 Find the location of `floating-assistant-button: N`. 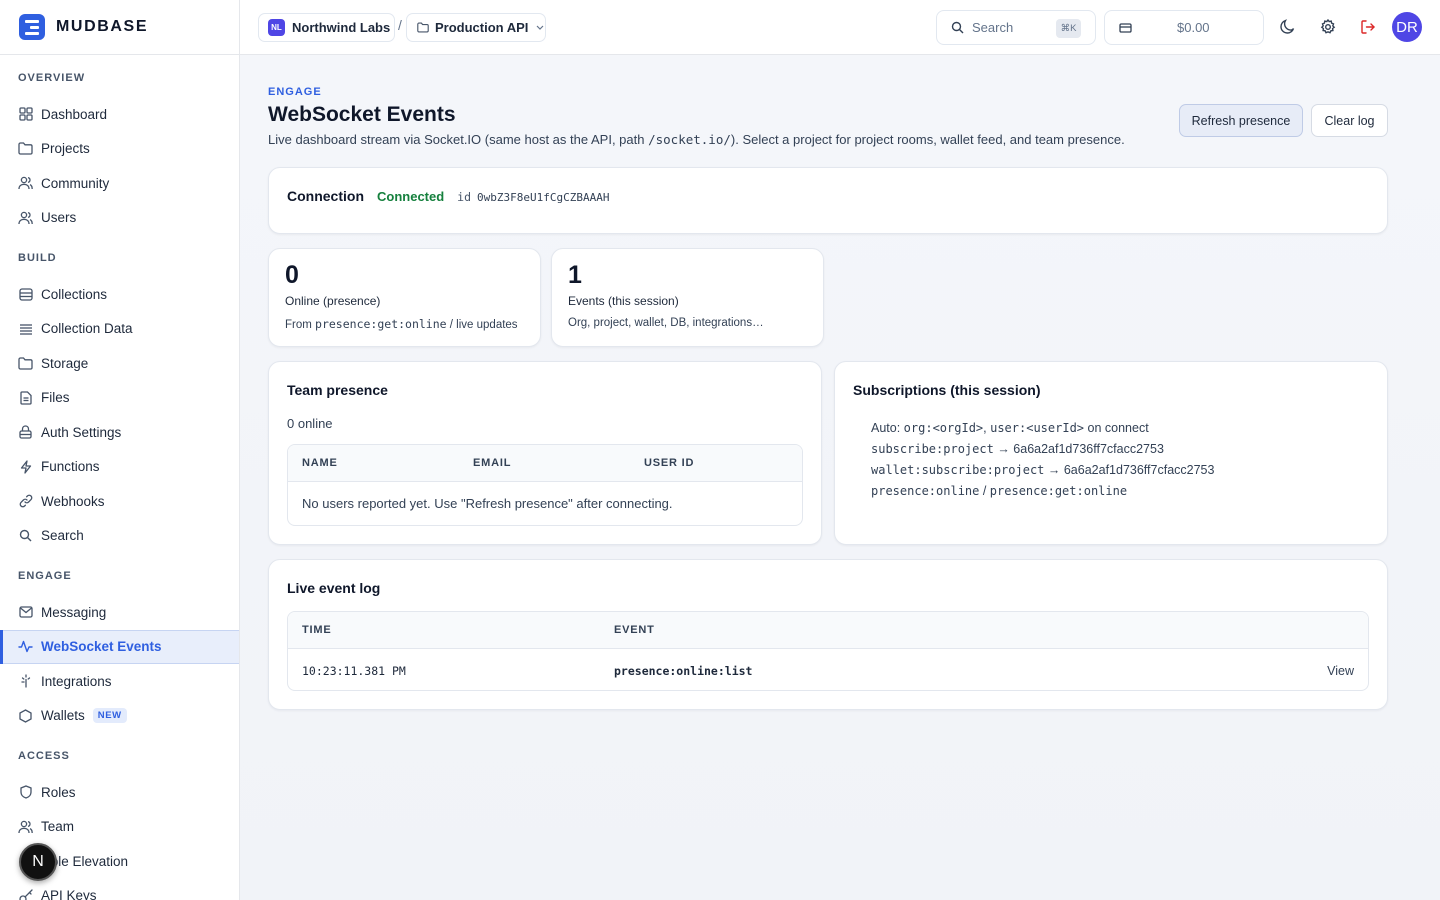

floating-assistant-button: N is located at coordinates (38, 862).